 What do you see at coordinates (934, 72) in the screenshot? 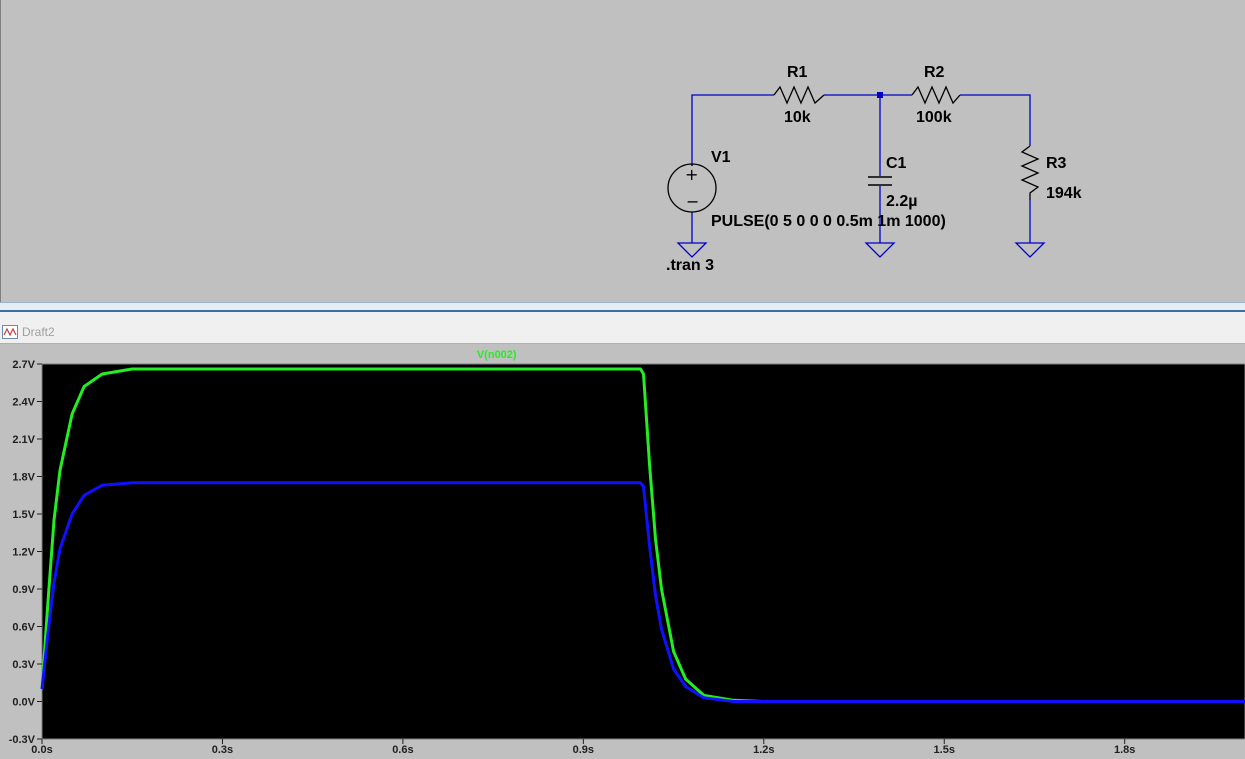
I see `r2-name: R2` at bounding box center [934, 72].